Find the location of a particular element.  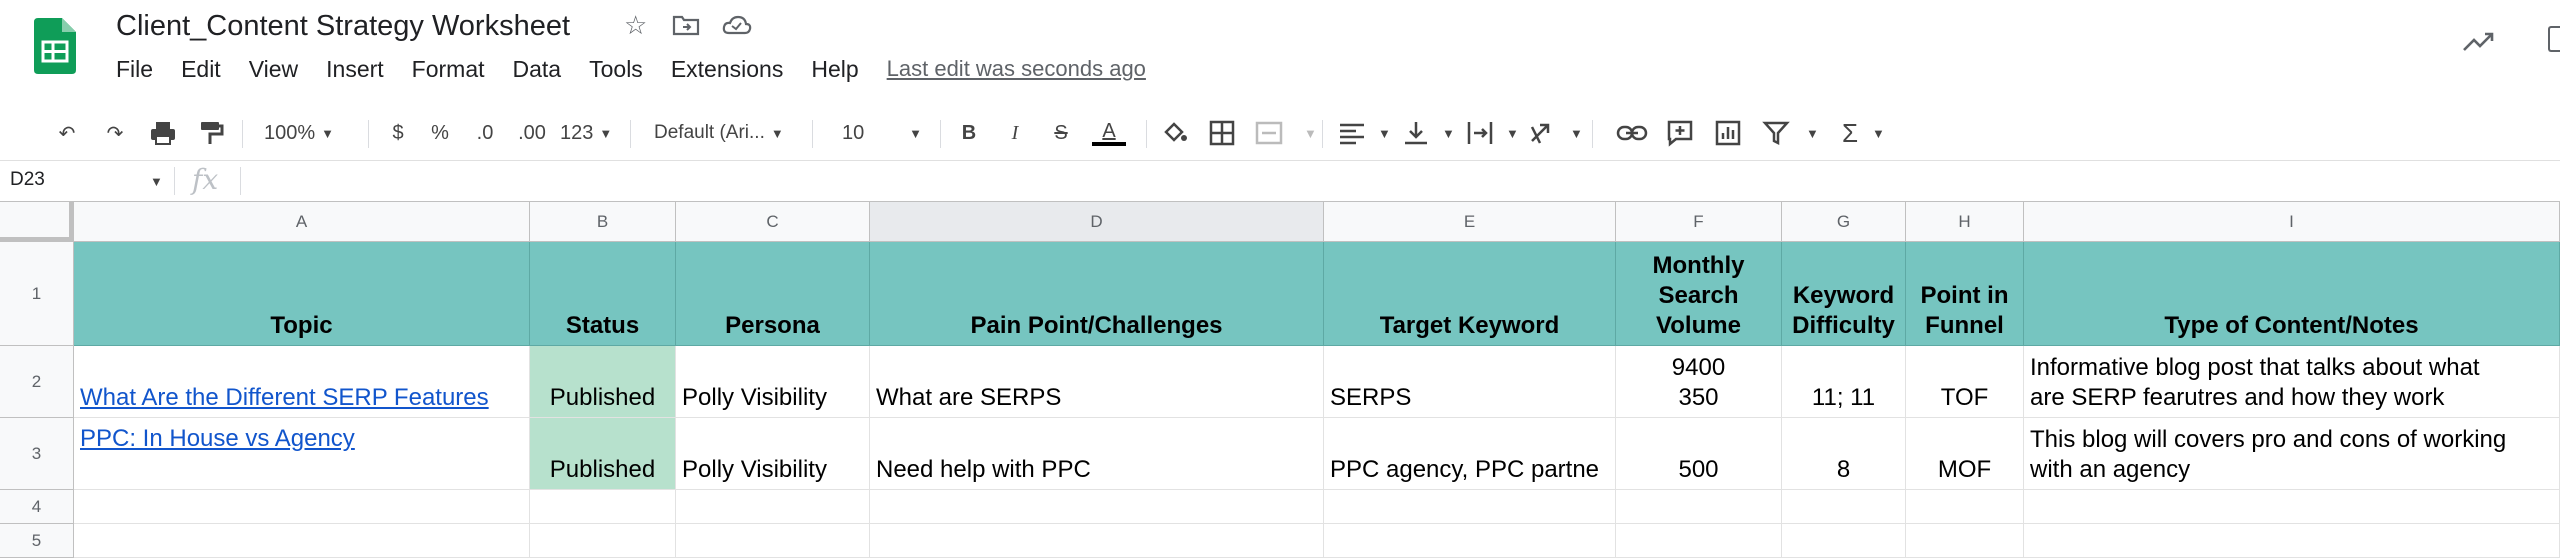

header-cell-topic: Topic is located at coordinates (302, 294).